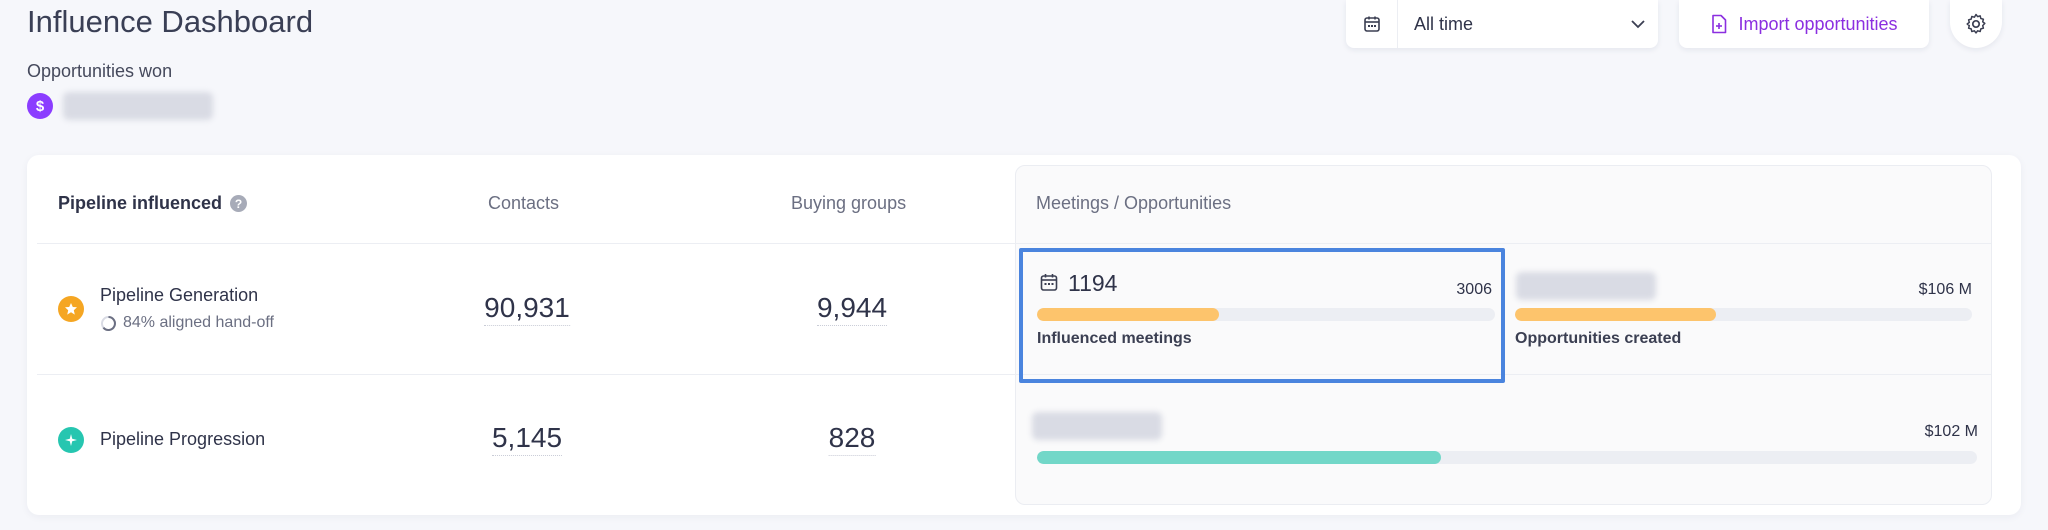  I want to click on date-select-icon-cell, so click(1372, 24).